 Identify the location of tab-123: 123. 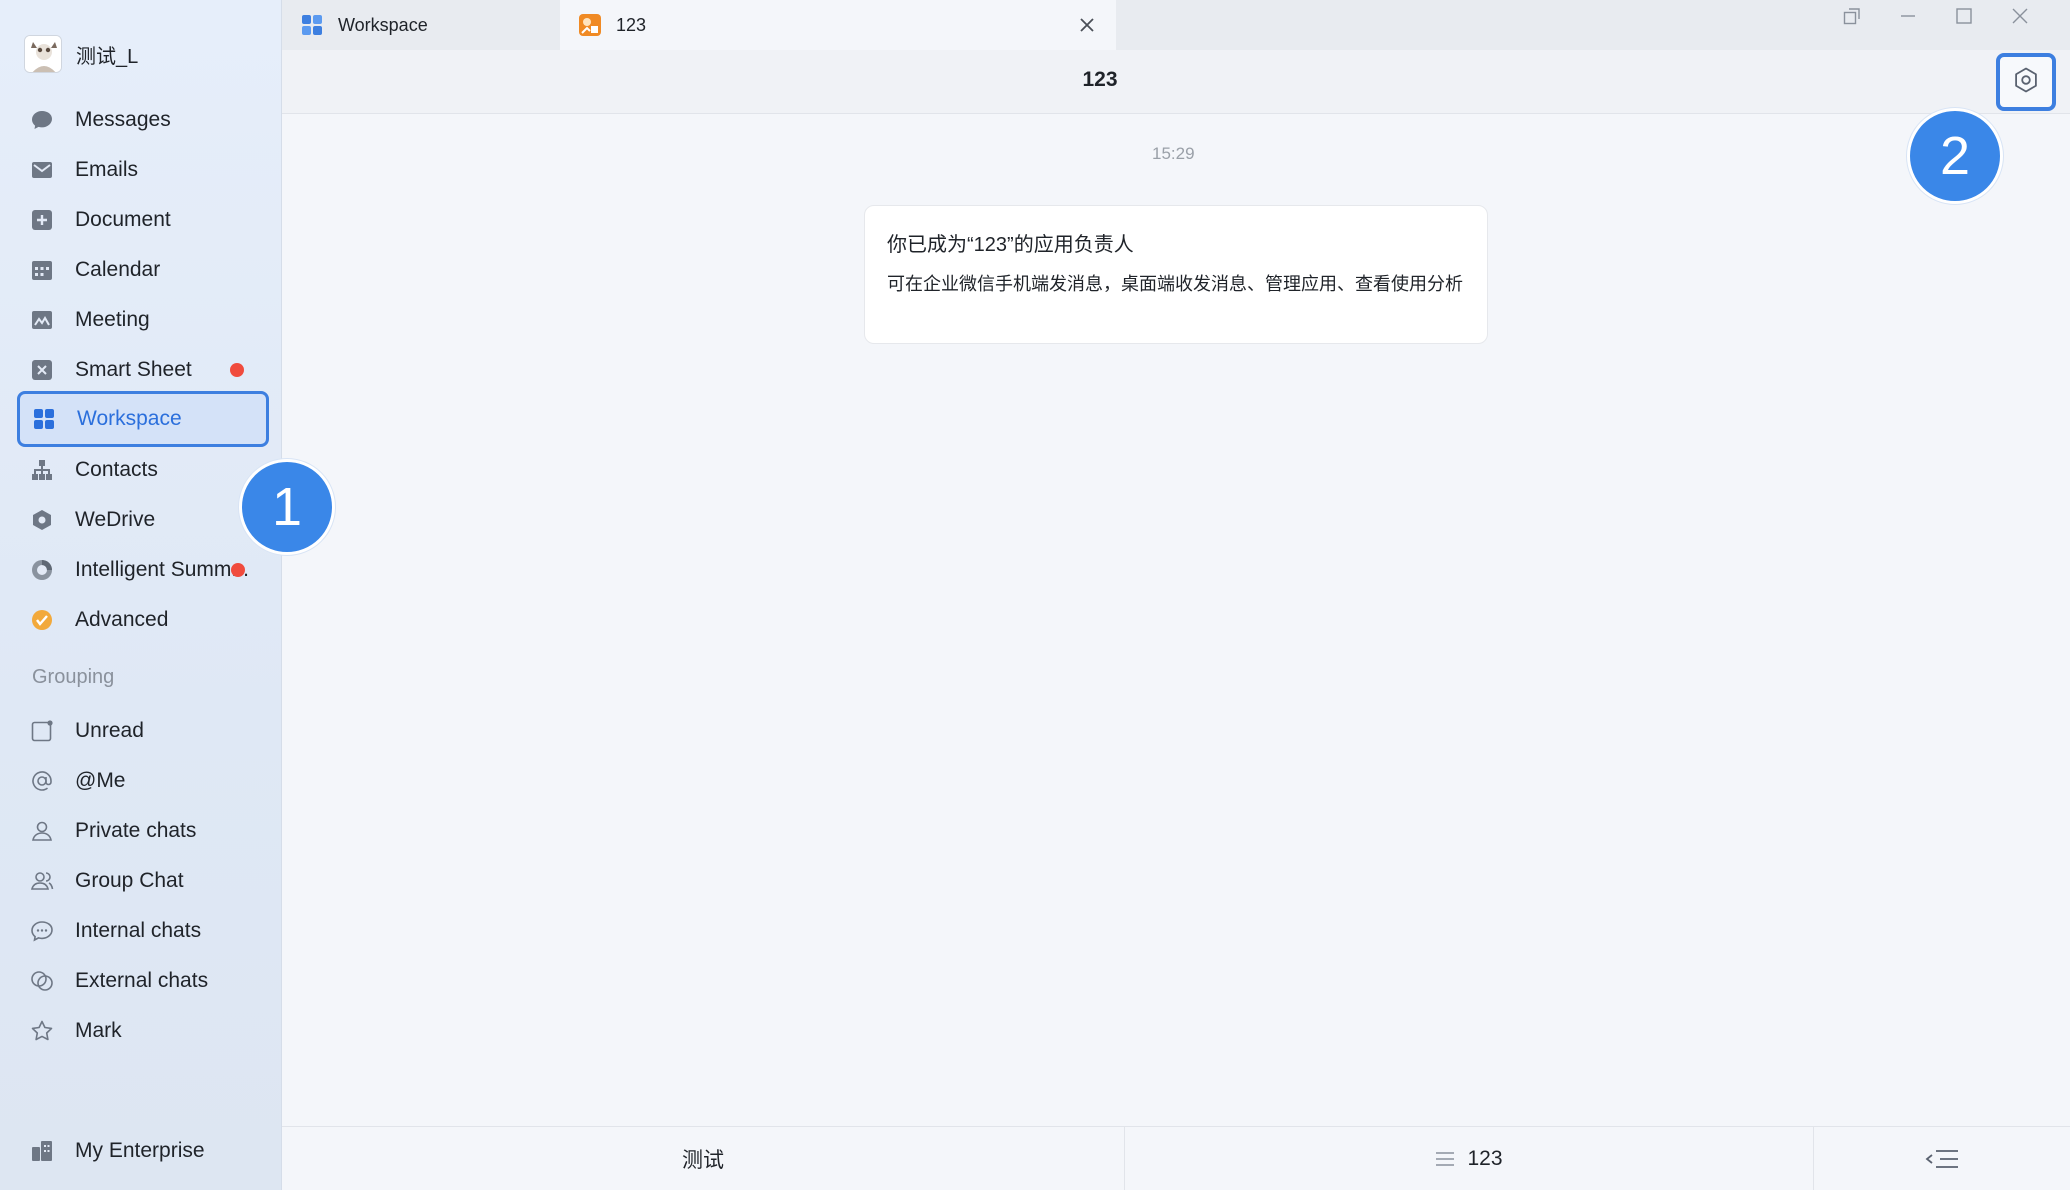
(838, 25).